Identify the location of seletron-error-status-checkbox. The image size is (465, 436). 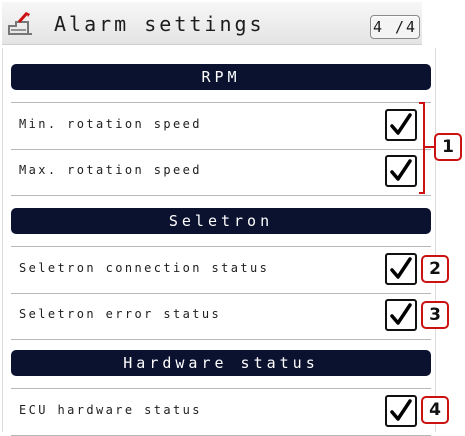
(401, 315).